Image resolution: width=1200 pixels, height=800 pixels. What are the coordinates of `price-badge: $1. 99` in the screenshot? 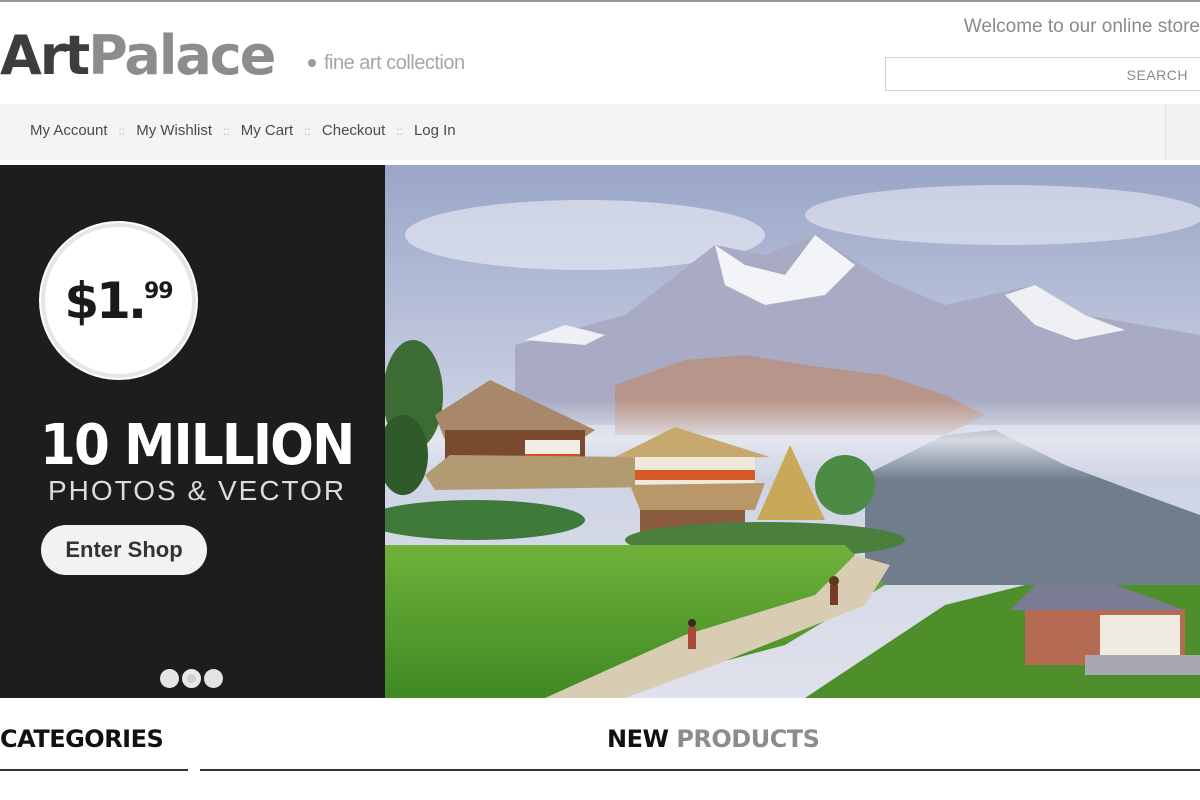 It's located at (118, 300).